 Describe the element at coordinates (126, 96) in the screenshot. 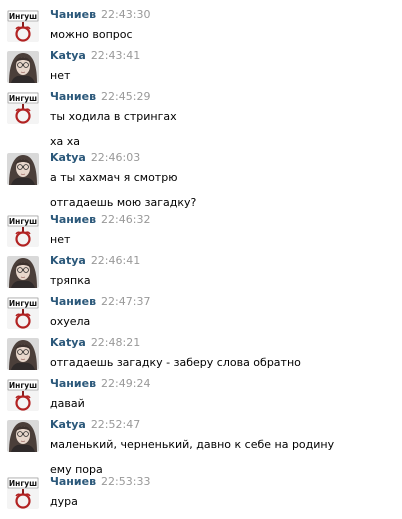

I see `message-time: 22:45:29` at that location.